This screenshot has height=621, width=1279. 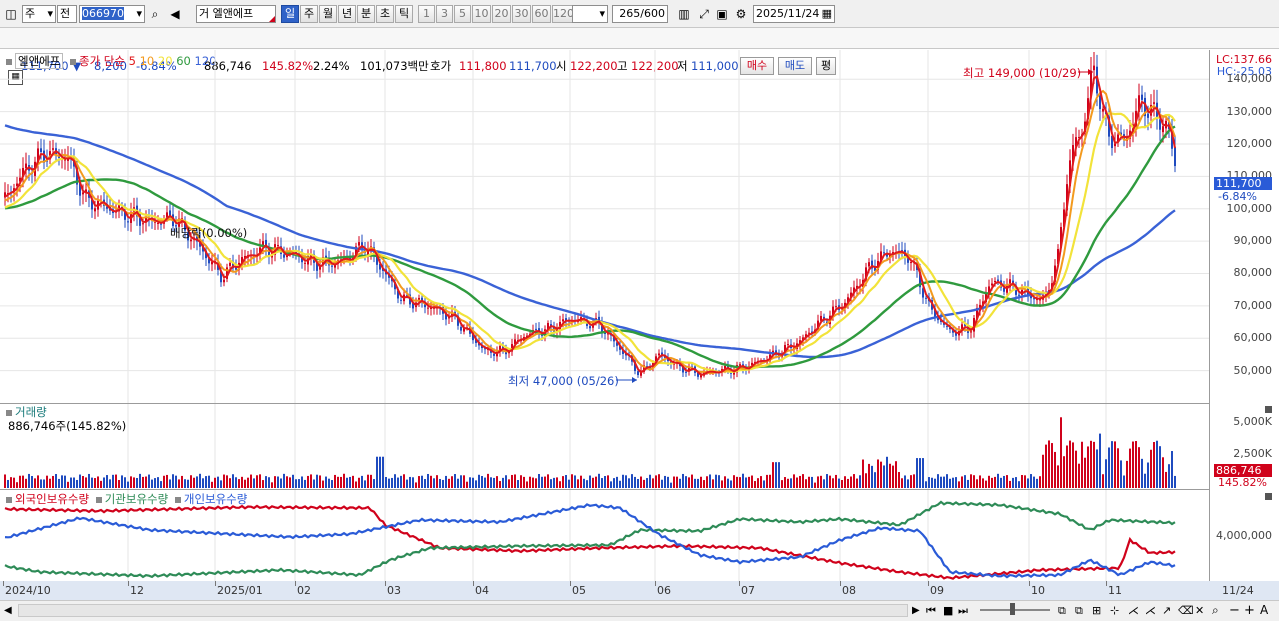 What do you see at coordinates (1117, 610) in the screenshot?
I see `crosshair-icon: ⊹` at bounding box center [1117, 610].